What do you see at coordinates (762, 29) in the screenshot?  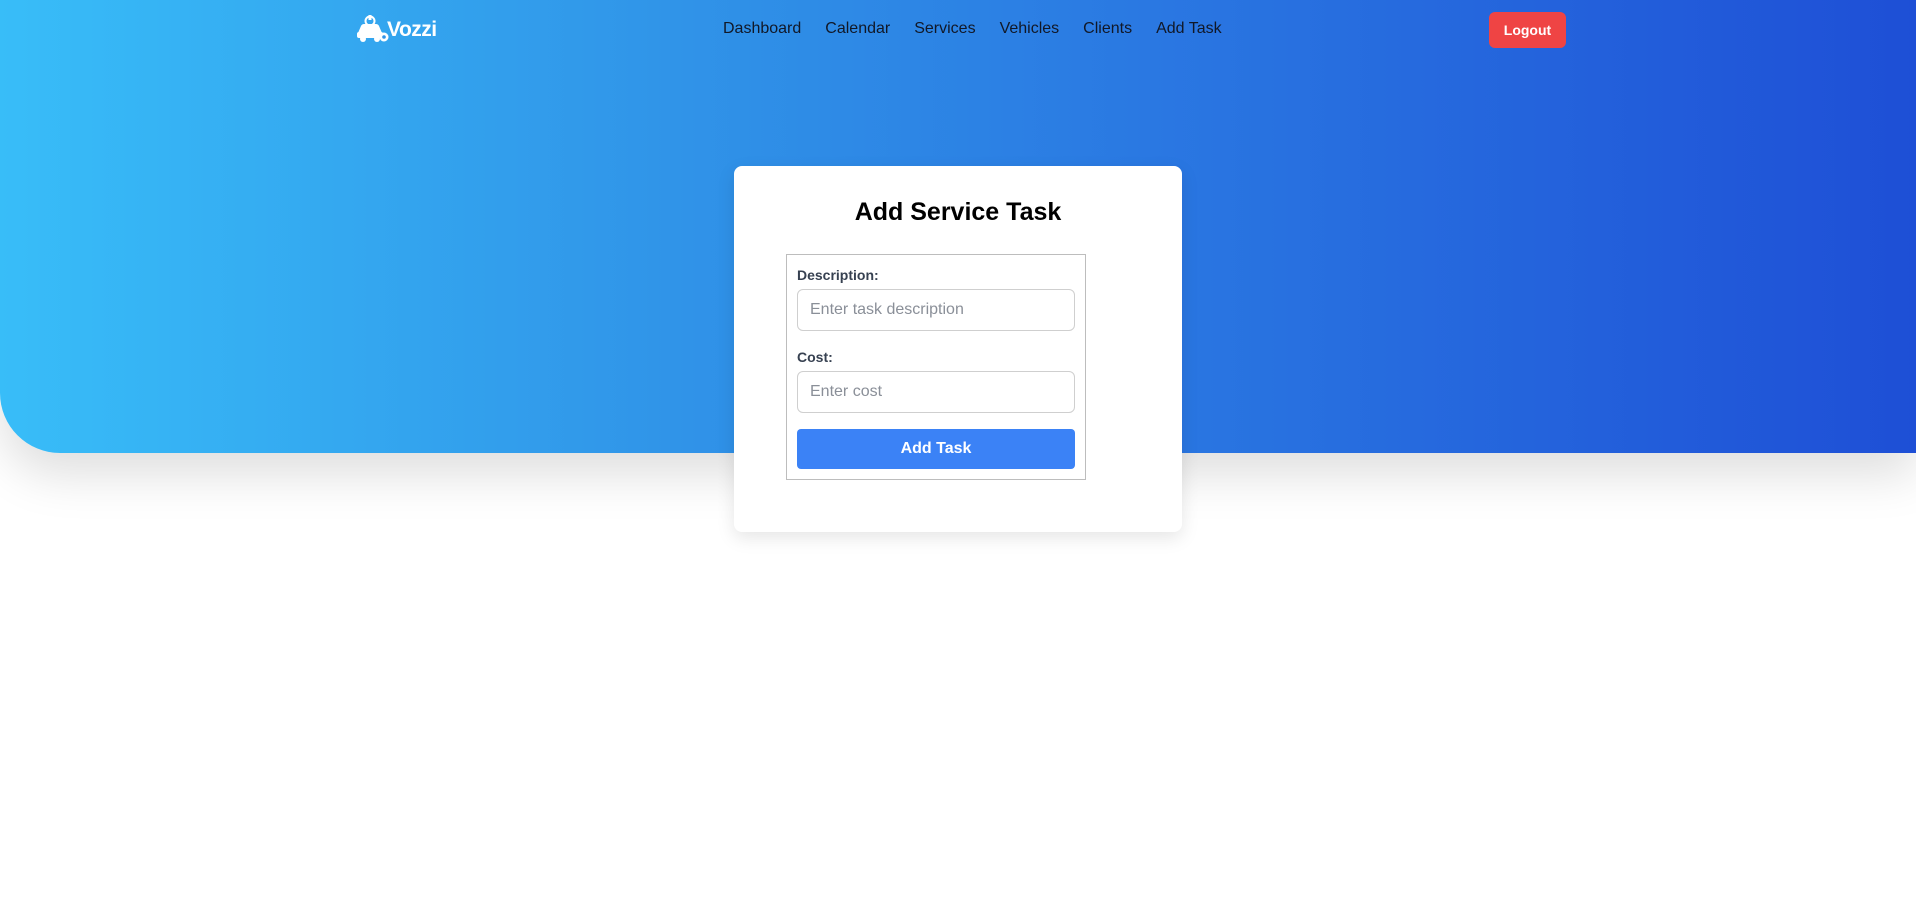 I see `nav-link-dashboard: Dashboard` at bounding box center [762, 29].